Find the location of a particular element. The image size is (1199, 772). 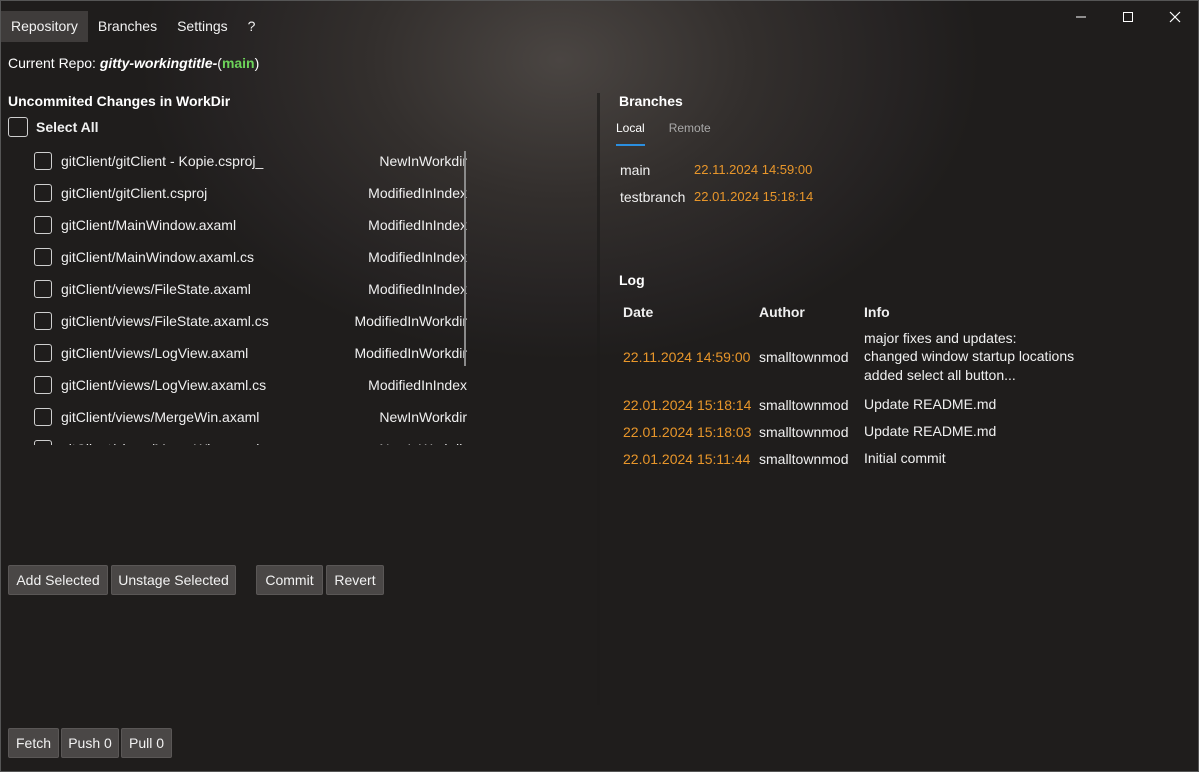

minimize-icon is located at coordinates (1080, 17).